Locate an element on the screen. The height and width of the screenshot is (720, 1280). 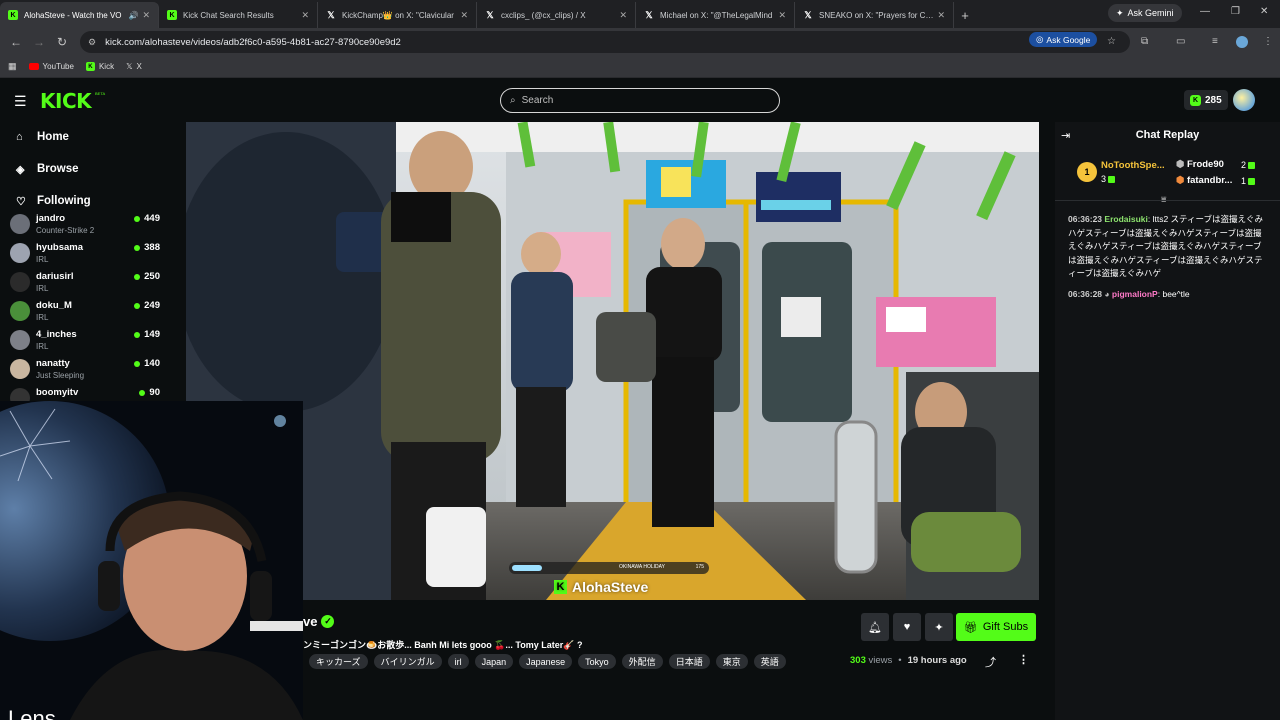
bookmark-youtube: YouTube is located at coordinates (51, 66).